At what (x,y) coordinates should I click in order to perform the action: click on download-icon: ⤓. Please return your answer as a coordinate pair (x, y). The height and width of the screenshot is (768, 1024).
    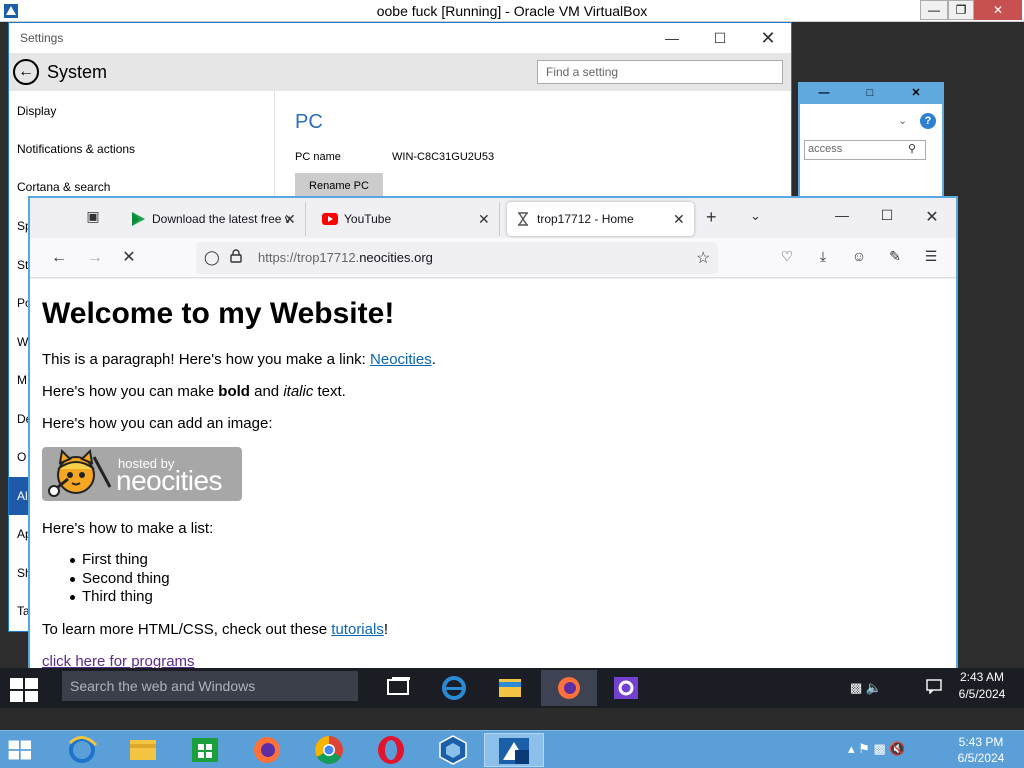
    Looking at the image, I should click on (823, 258).